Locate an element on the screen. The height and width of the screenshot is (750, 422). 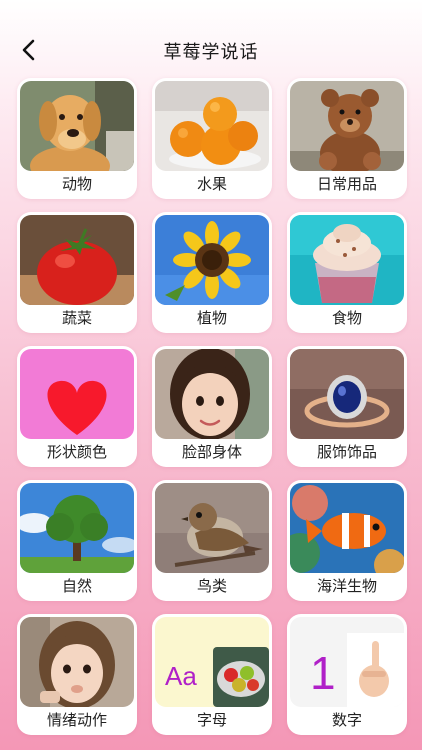
category-card-food: 食物 is located at coordinates (347, 272).